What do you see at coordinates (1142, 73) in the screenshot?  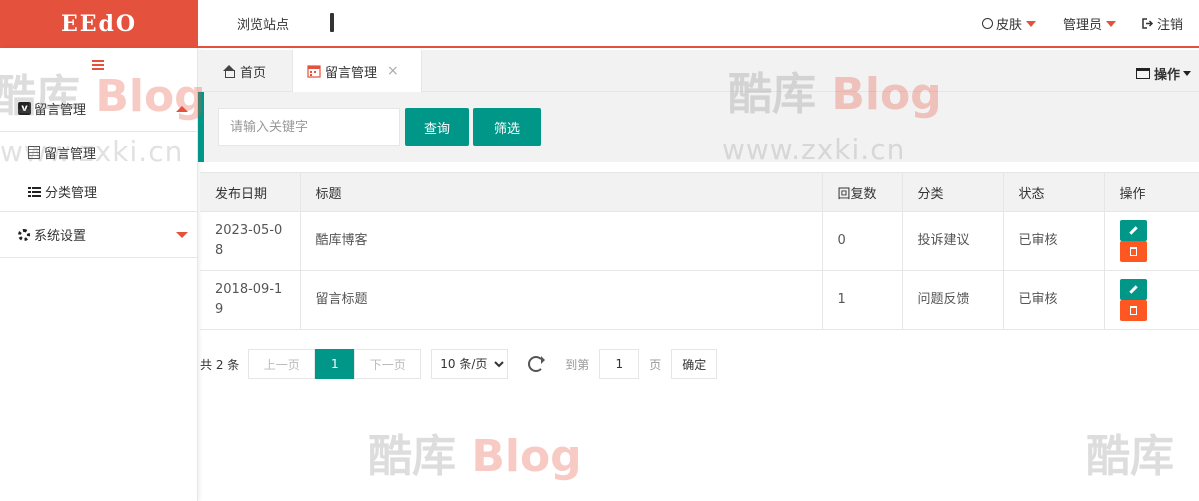 I see `window-icon` at bounding box center [1142, 73].